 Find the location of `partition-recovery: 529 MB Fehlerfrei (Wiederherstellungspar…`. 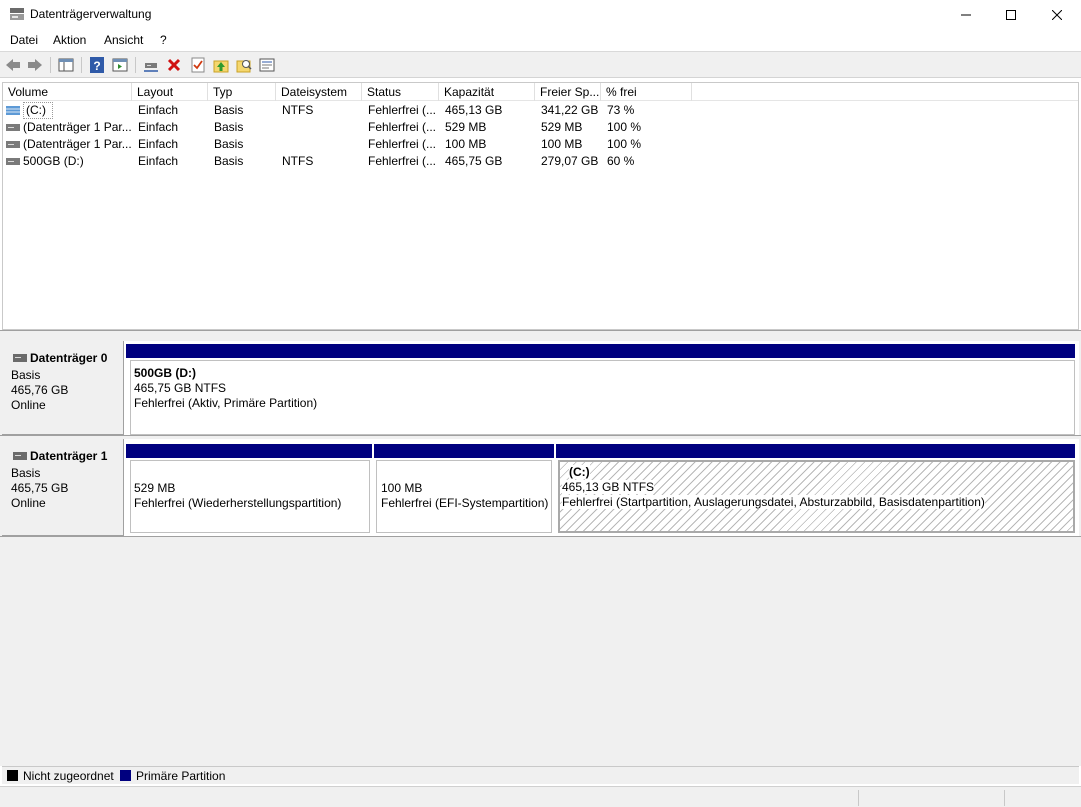

partition-recovery: 529 MB Fehlerfrei (Wiederherstellungspar… is located at coordinates (249, 488).